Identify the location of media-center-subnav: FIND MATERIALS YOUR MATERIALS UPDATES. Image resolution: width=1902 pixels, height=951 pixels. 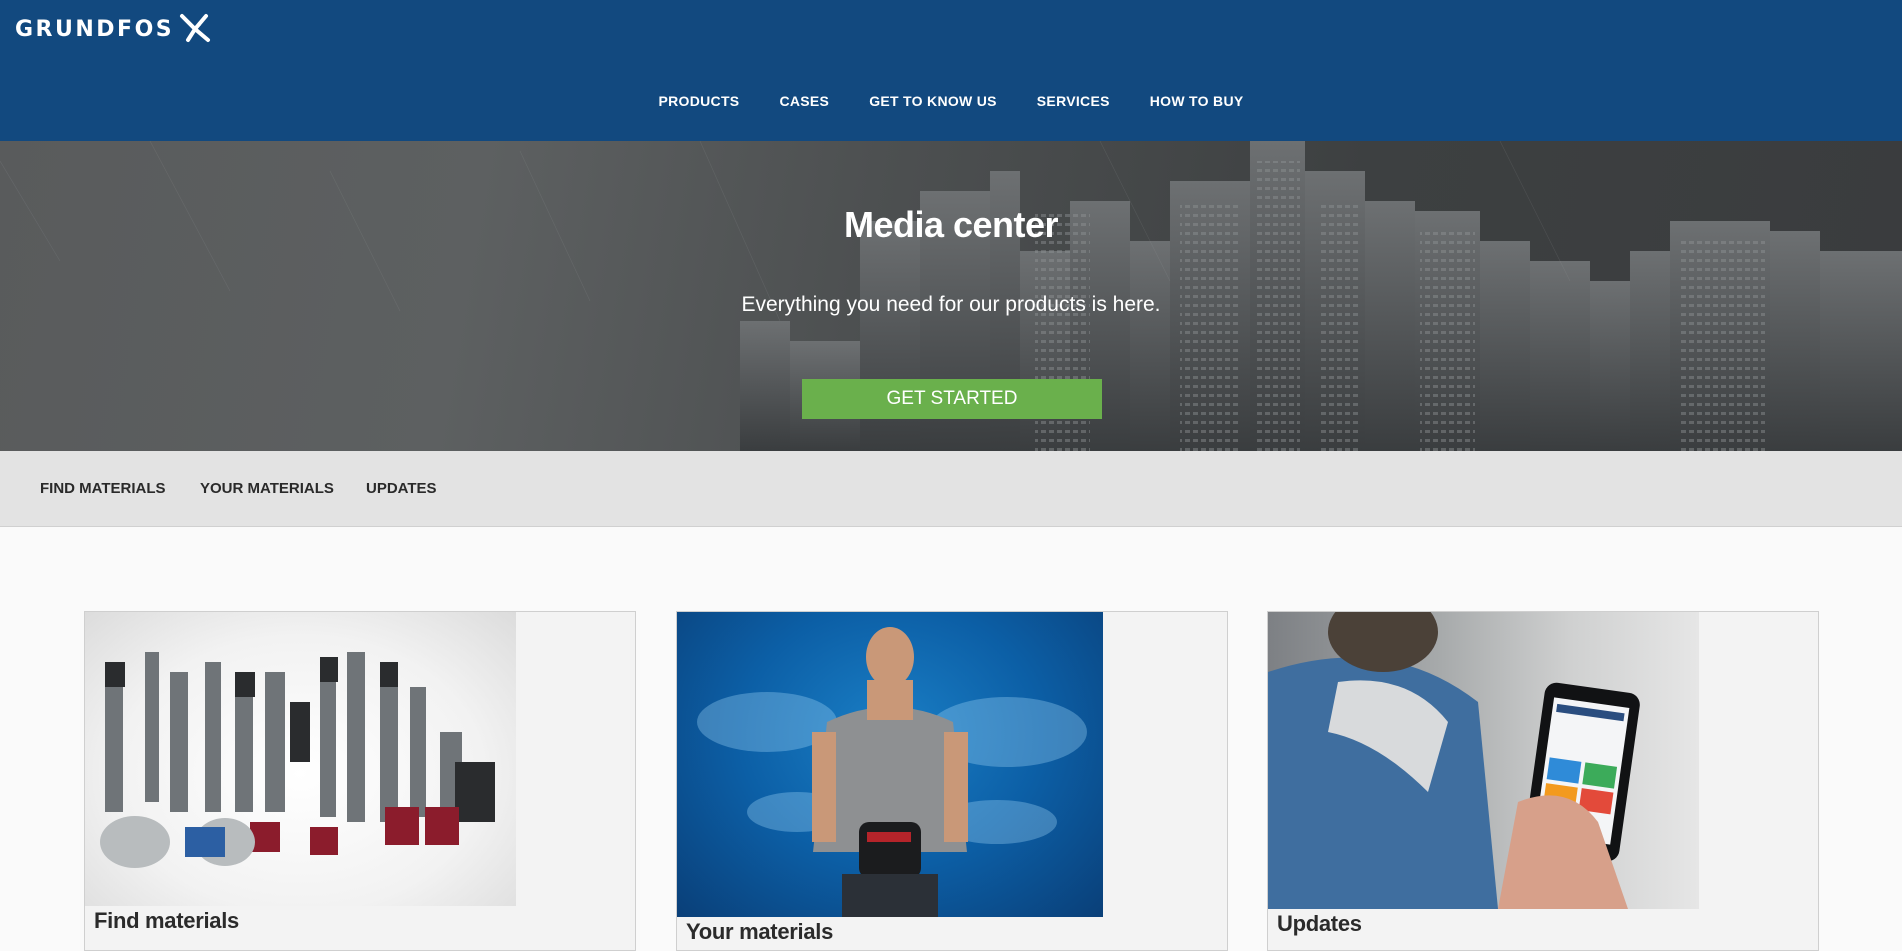
(951, 489).